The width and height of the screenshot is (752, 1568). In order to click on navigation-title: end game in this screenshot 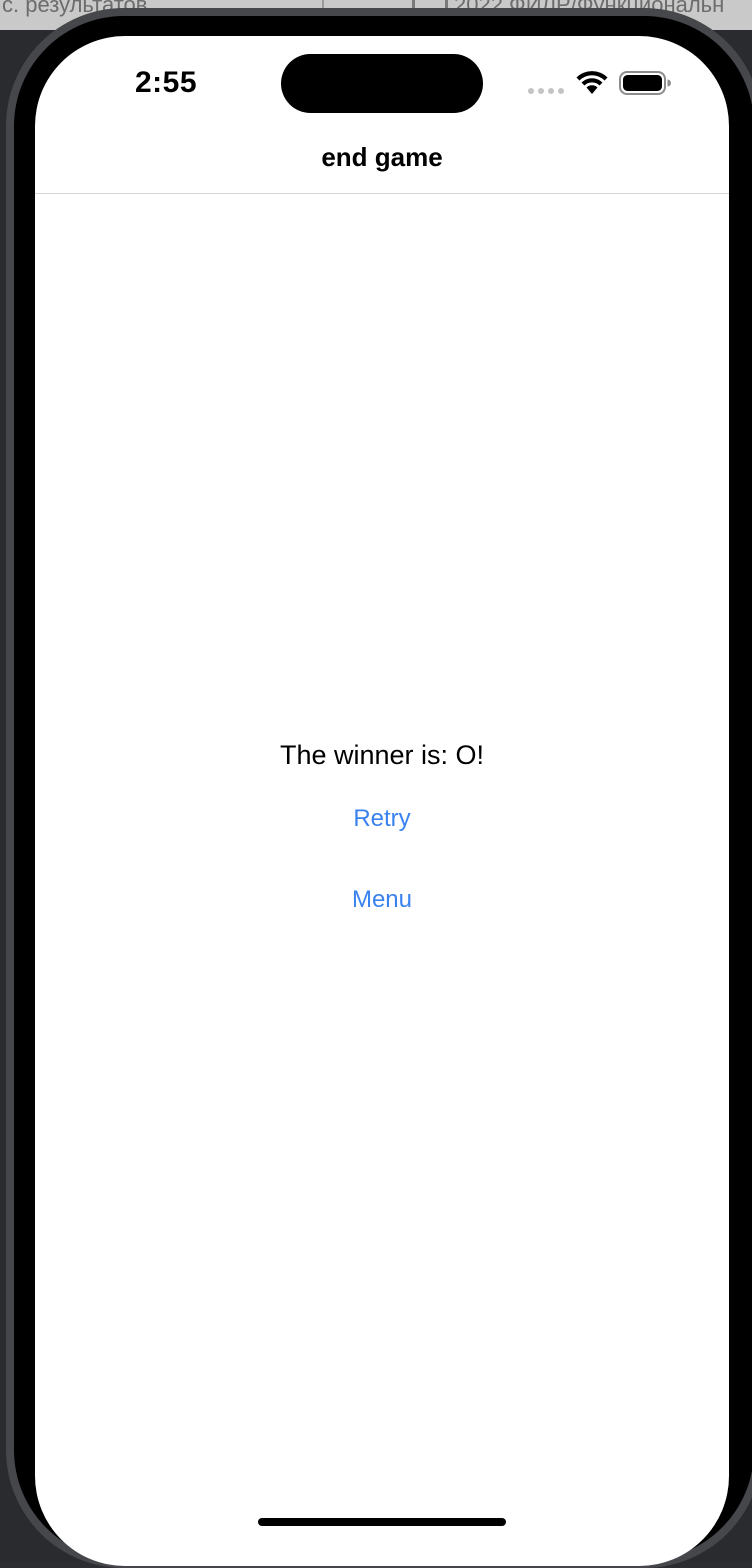, I will do `click(382, 157)`.